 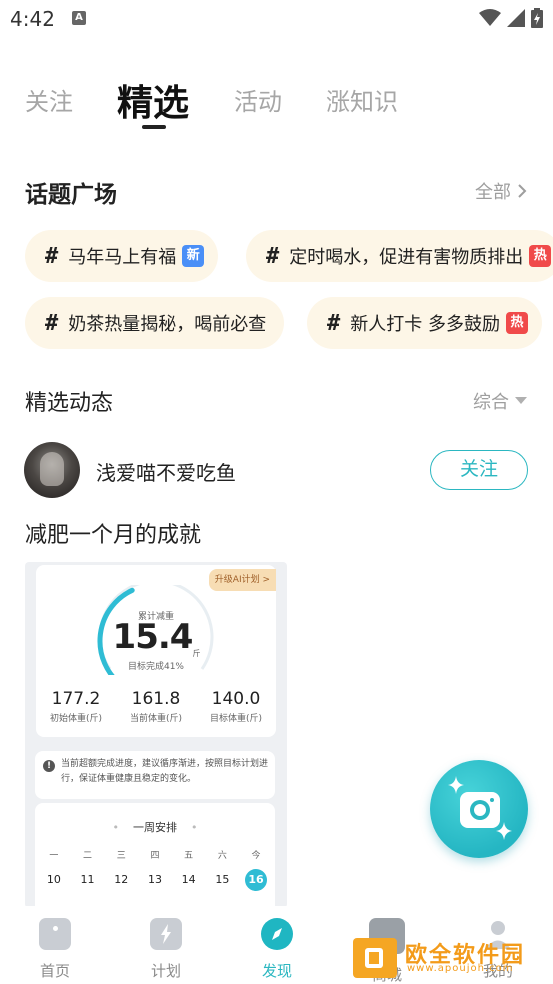 I want to click on camera-icon, so click(x=480, y=808).